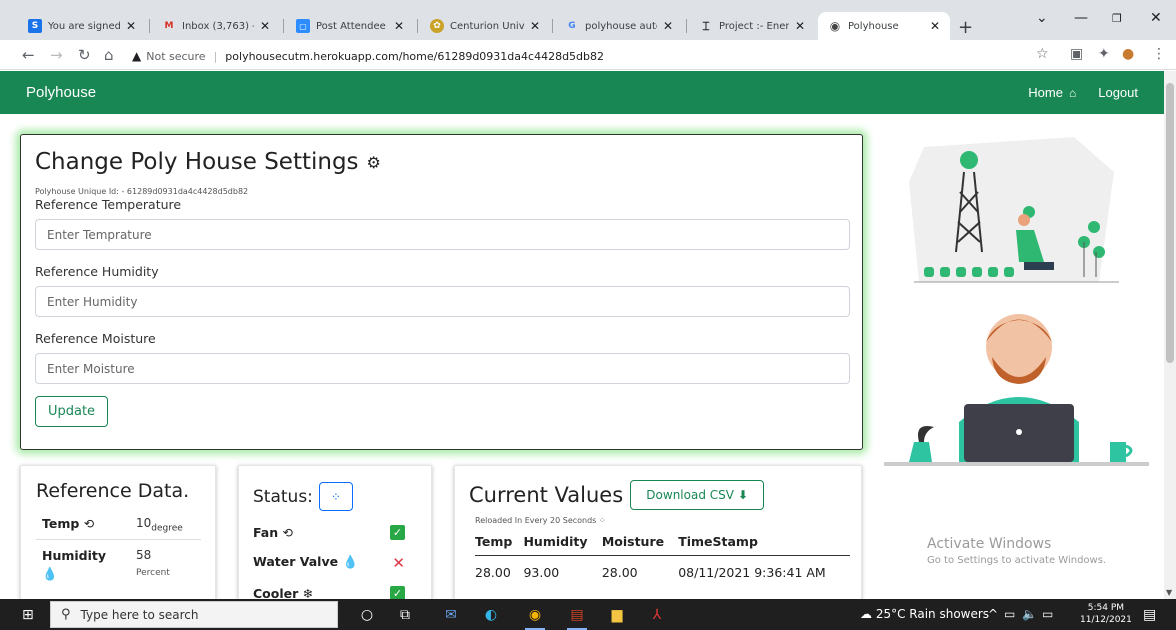  Describe the element at coordinates (866, 614) in the screenshot. I see `weather-cloud-icon: ☁` at that location.